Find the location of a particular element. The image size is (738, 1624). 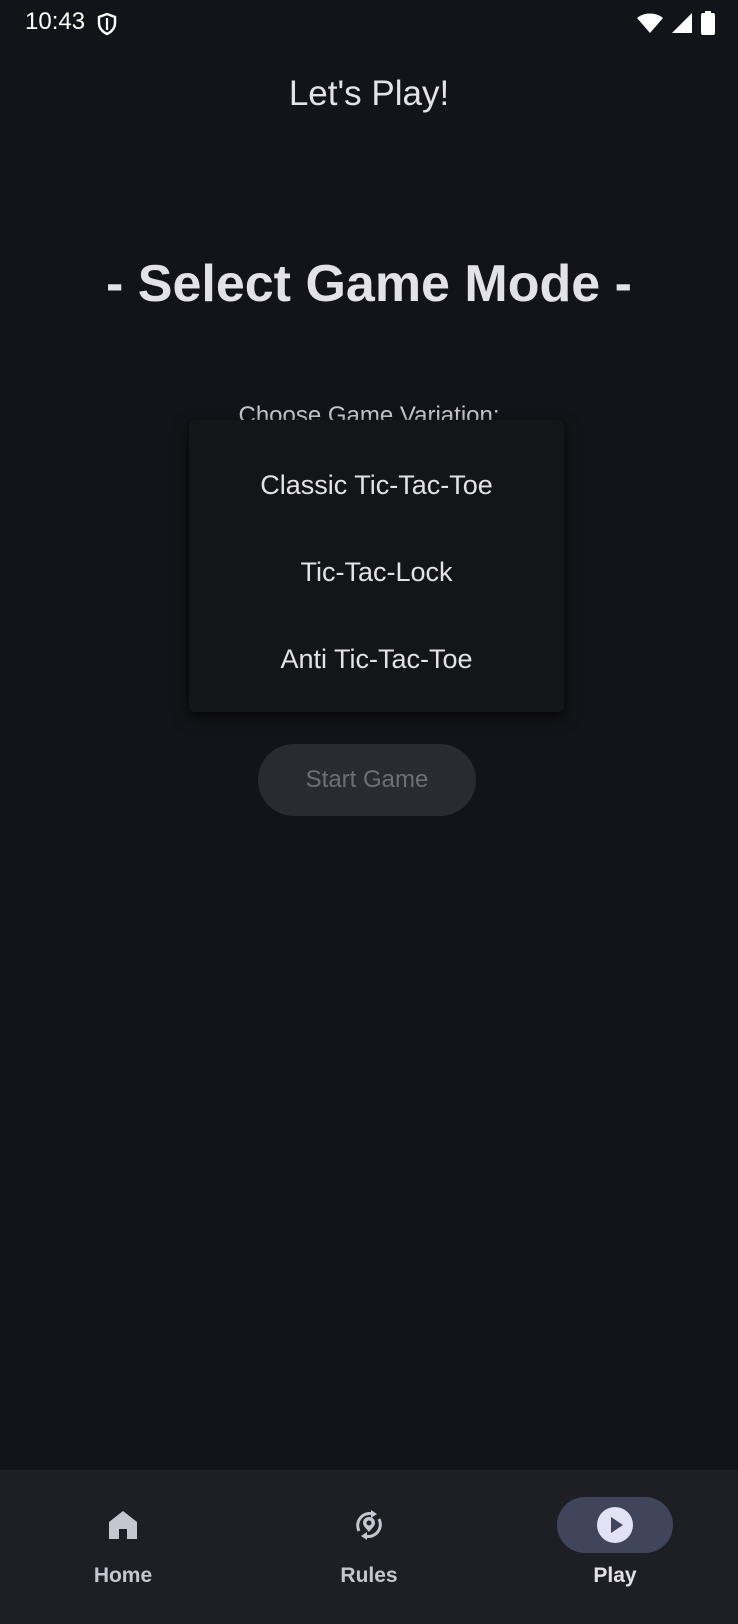

menu-item-tic-tac-lock: Tic-Tac-Lock is located at coordinates (376, 572).